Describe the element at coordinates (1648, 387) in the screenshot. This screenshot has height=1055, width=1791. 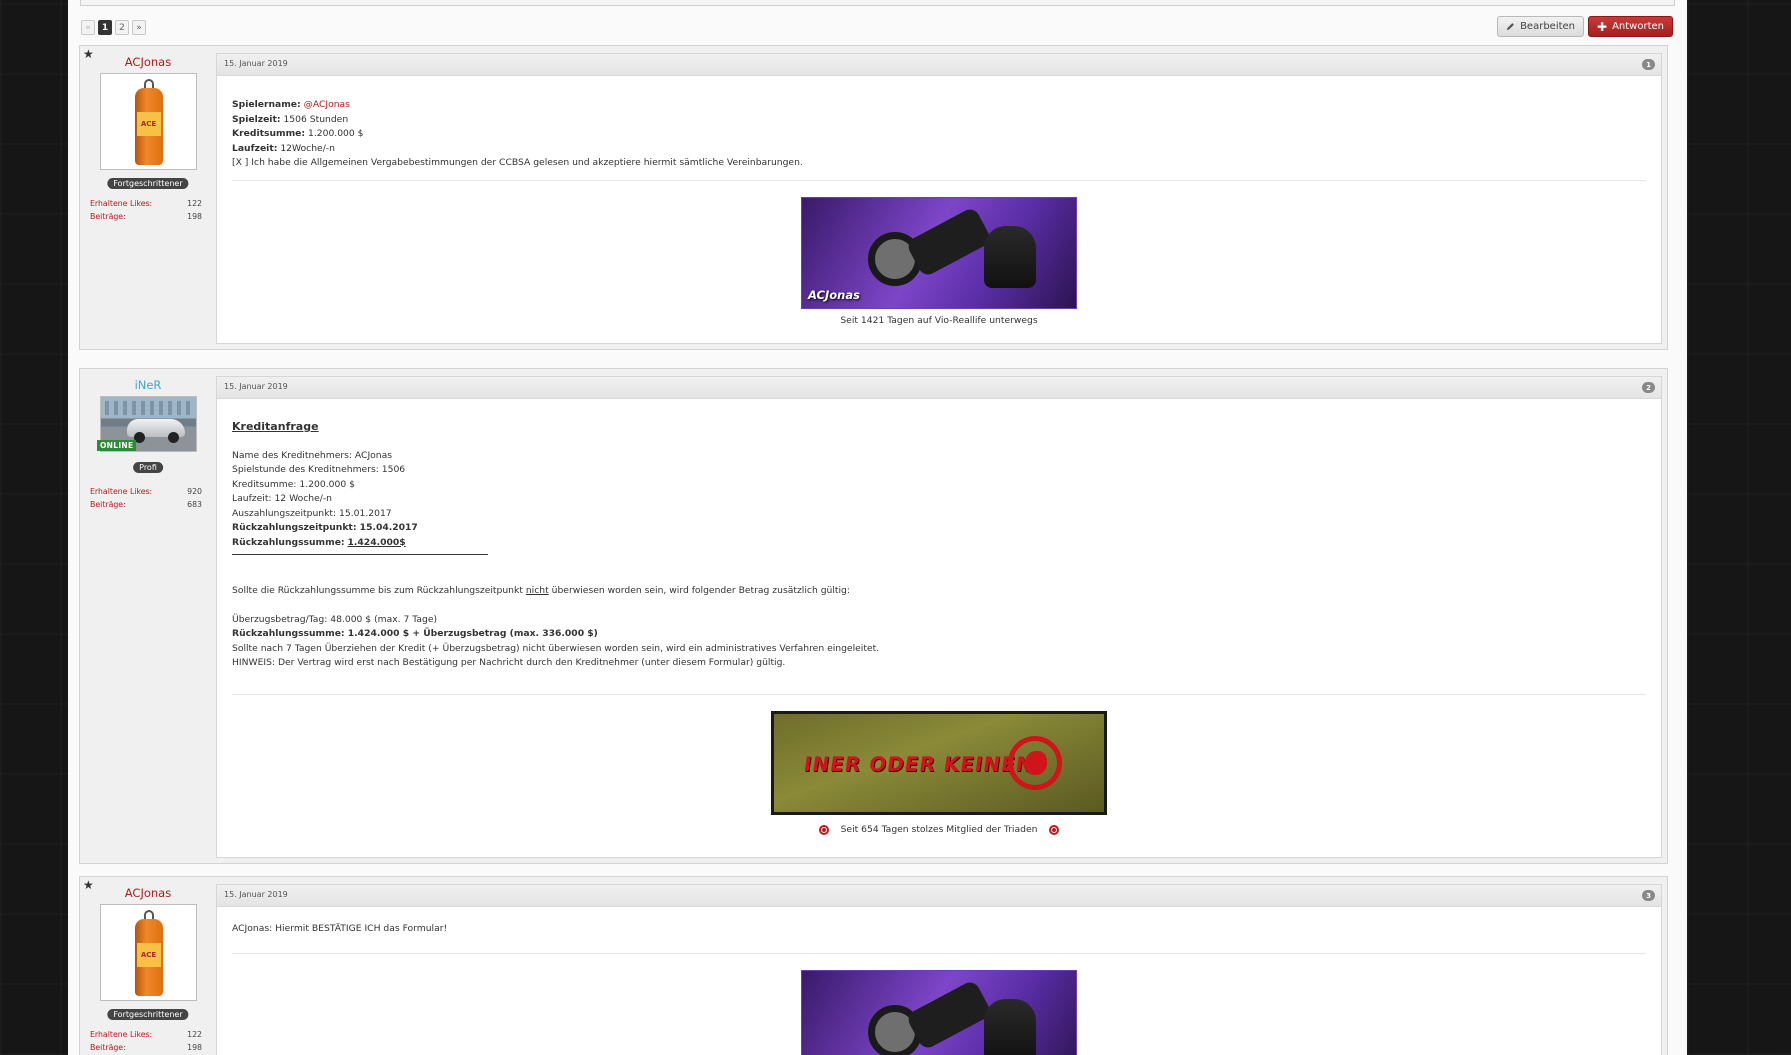
I see `post-2-number: 2` at that location.